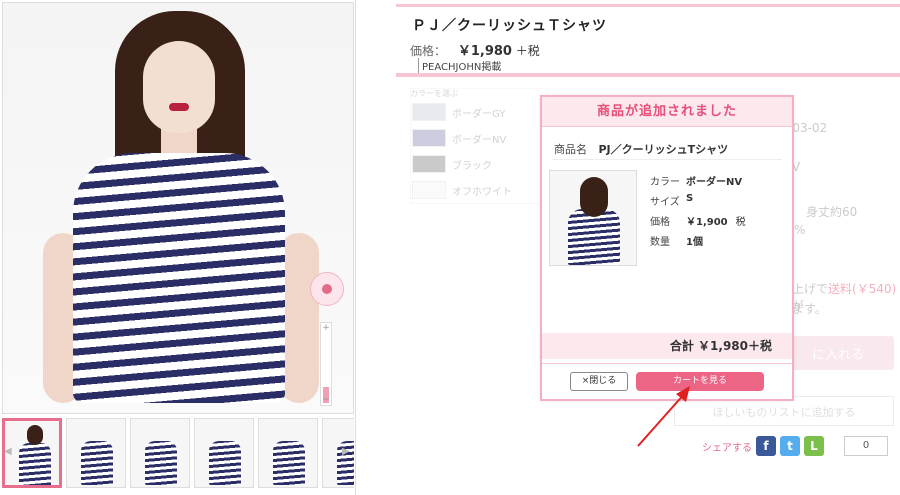  I want to click on detail-suffix: 税, so click(740, 222).